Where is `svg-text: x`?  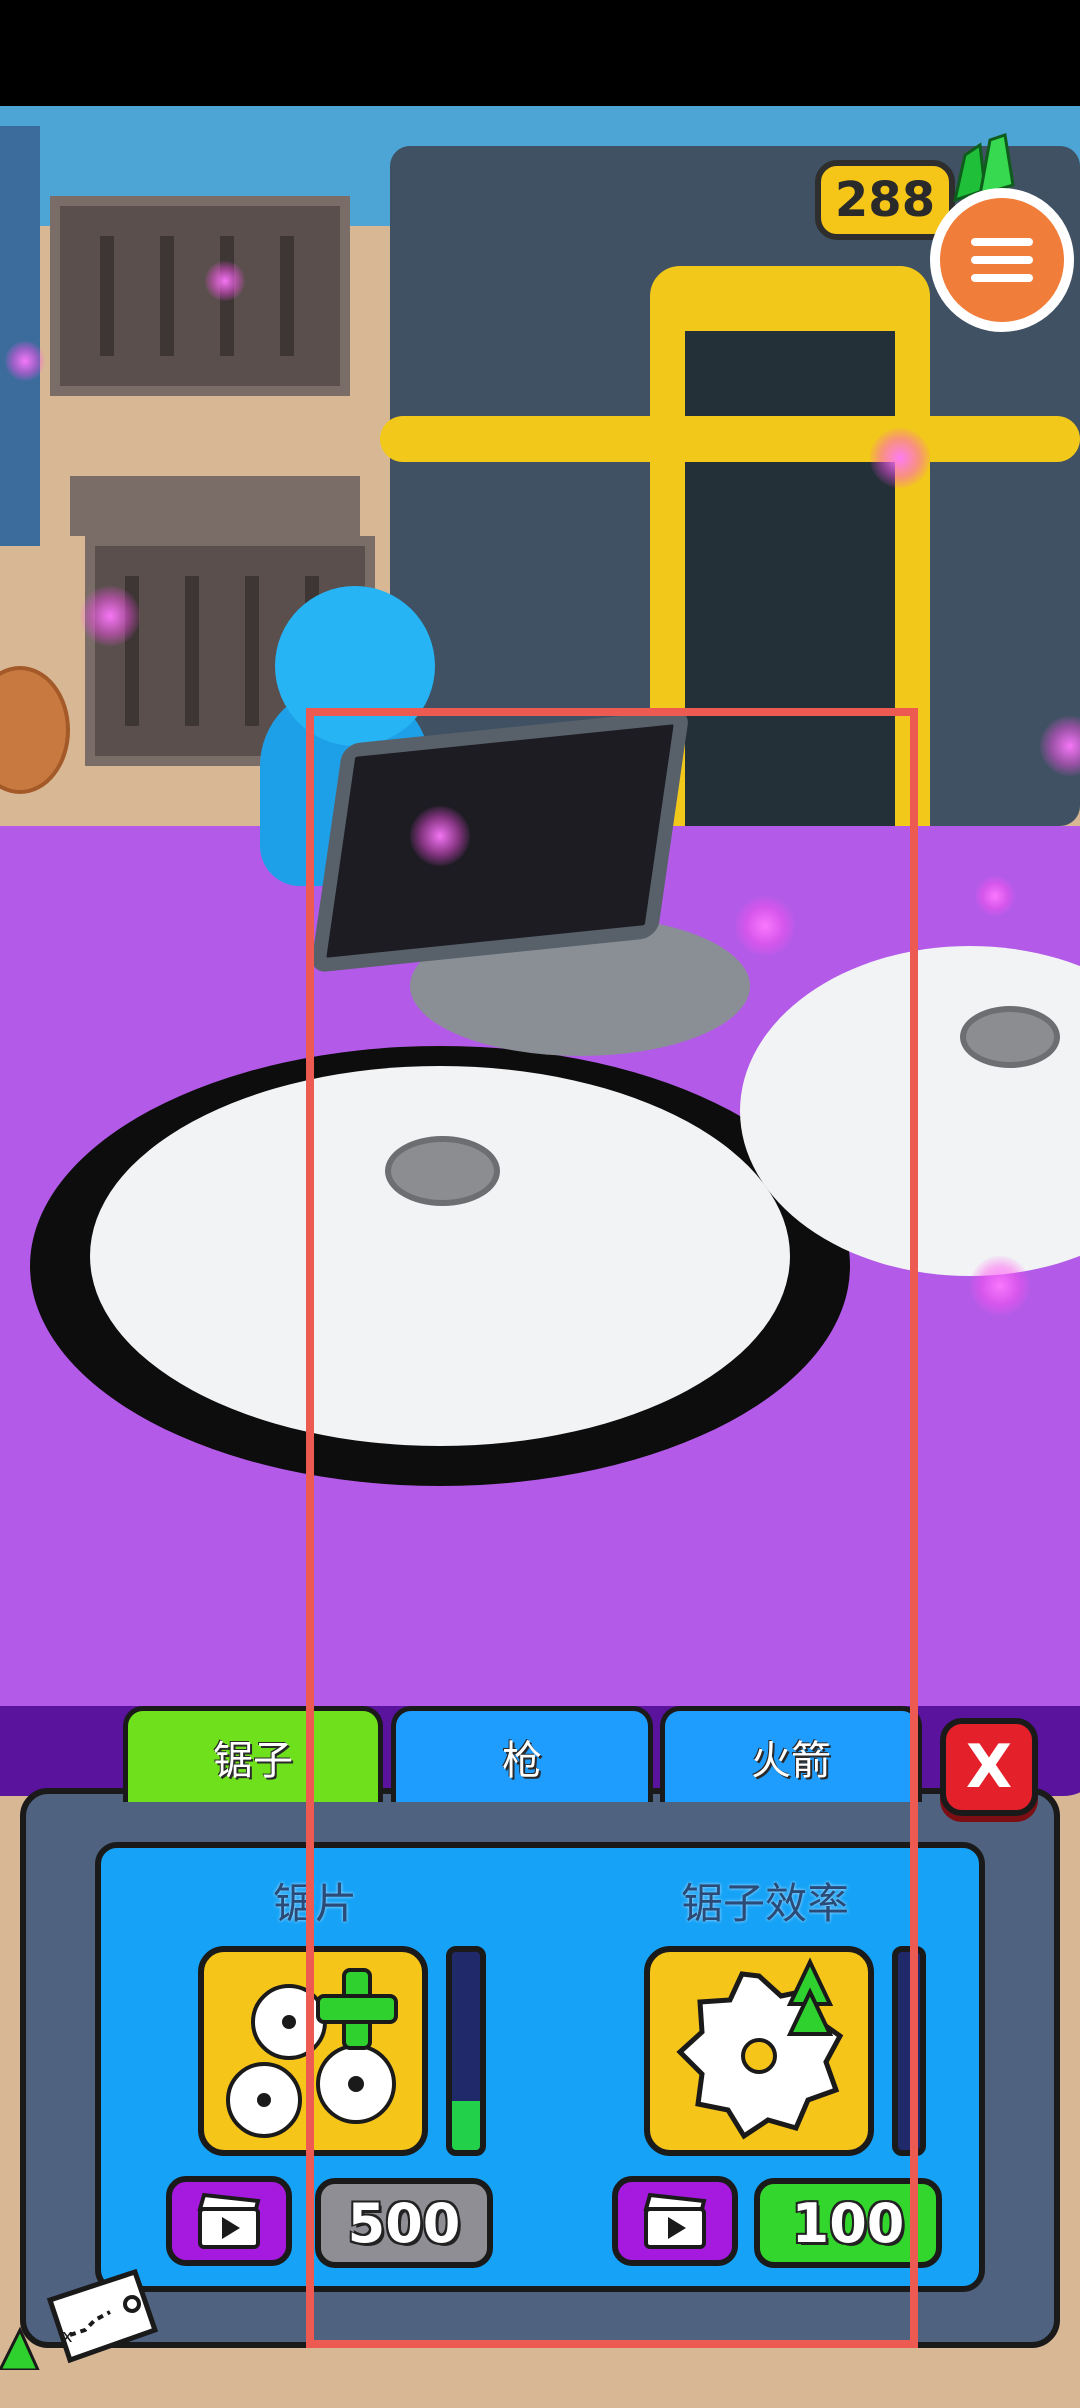
svg-text: x is located at coordinates (67, 2336).